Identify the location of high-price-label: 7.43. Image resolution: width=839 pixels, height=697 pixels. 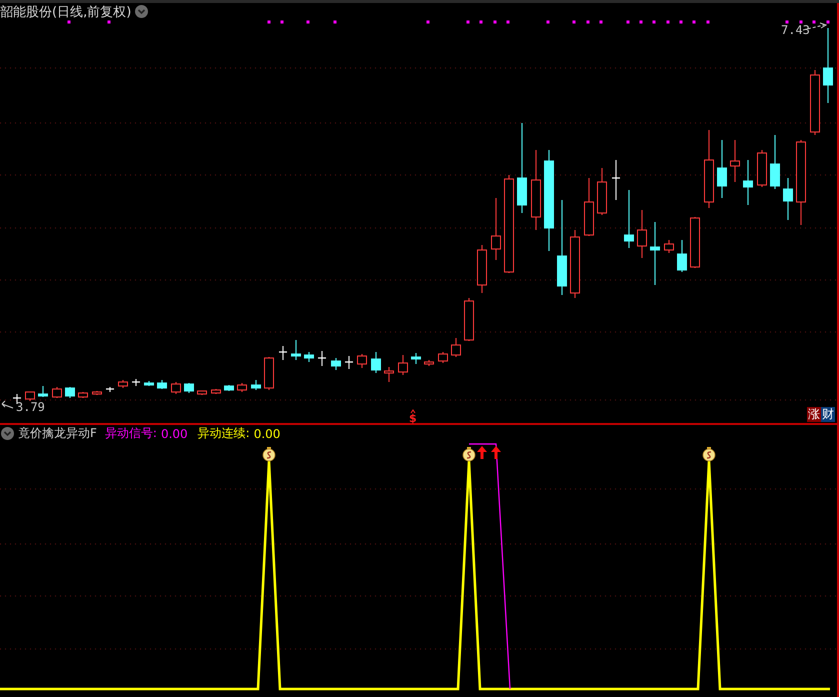
(795, 30).